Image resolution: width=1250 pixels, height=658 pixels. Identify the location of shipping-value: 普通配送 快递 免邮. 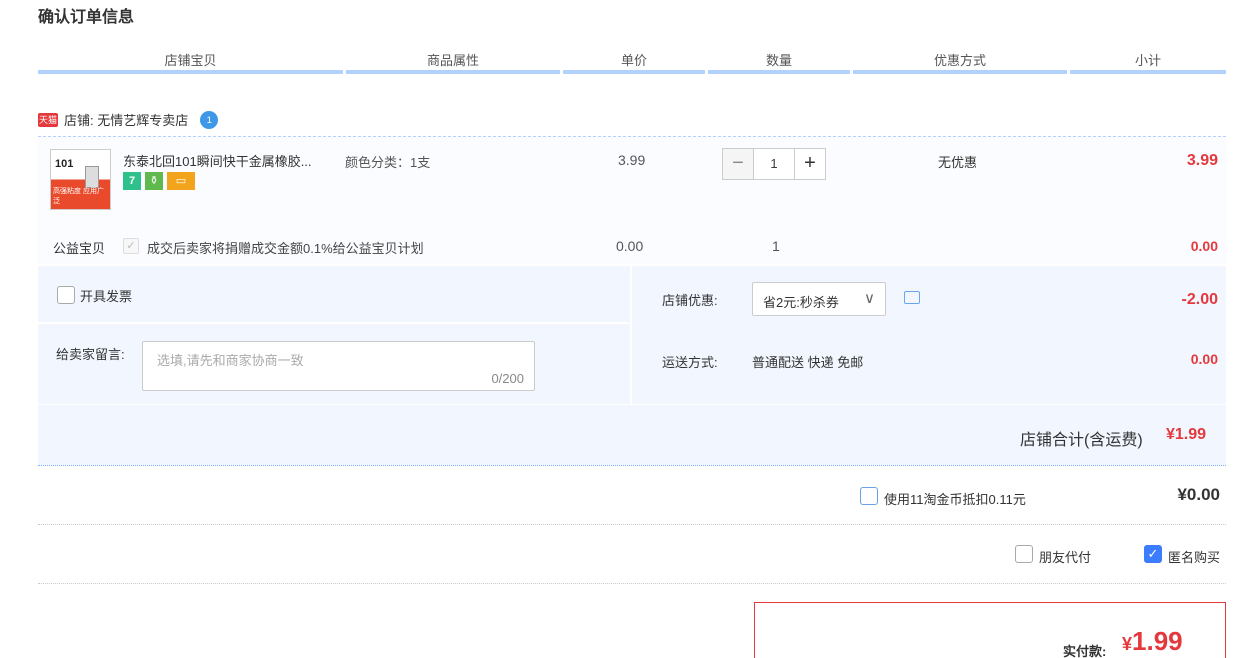
(808, 362).